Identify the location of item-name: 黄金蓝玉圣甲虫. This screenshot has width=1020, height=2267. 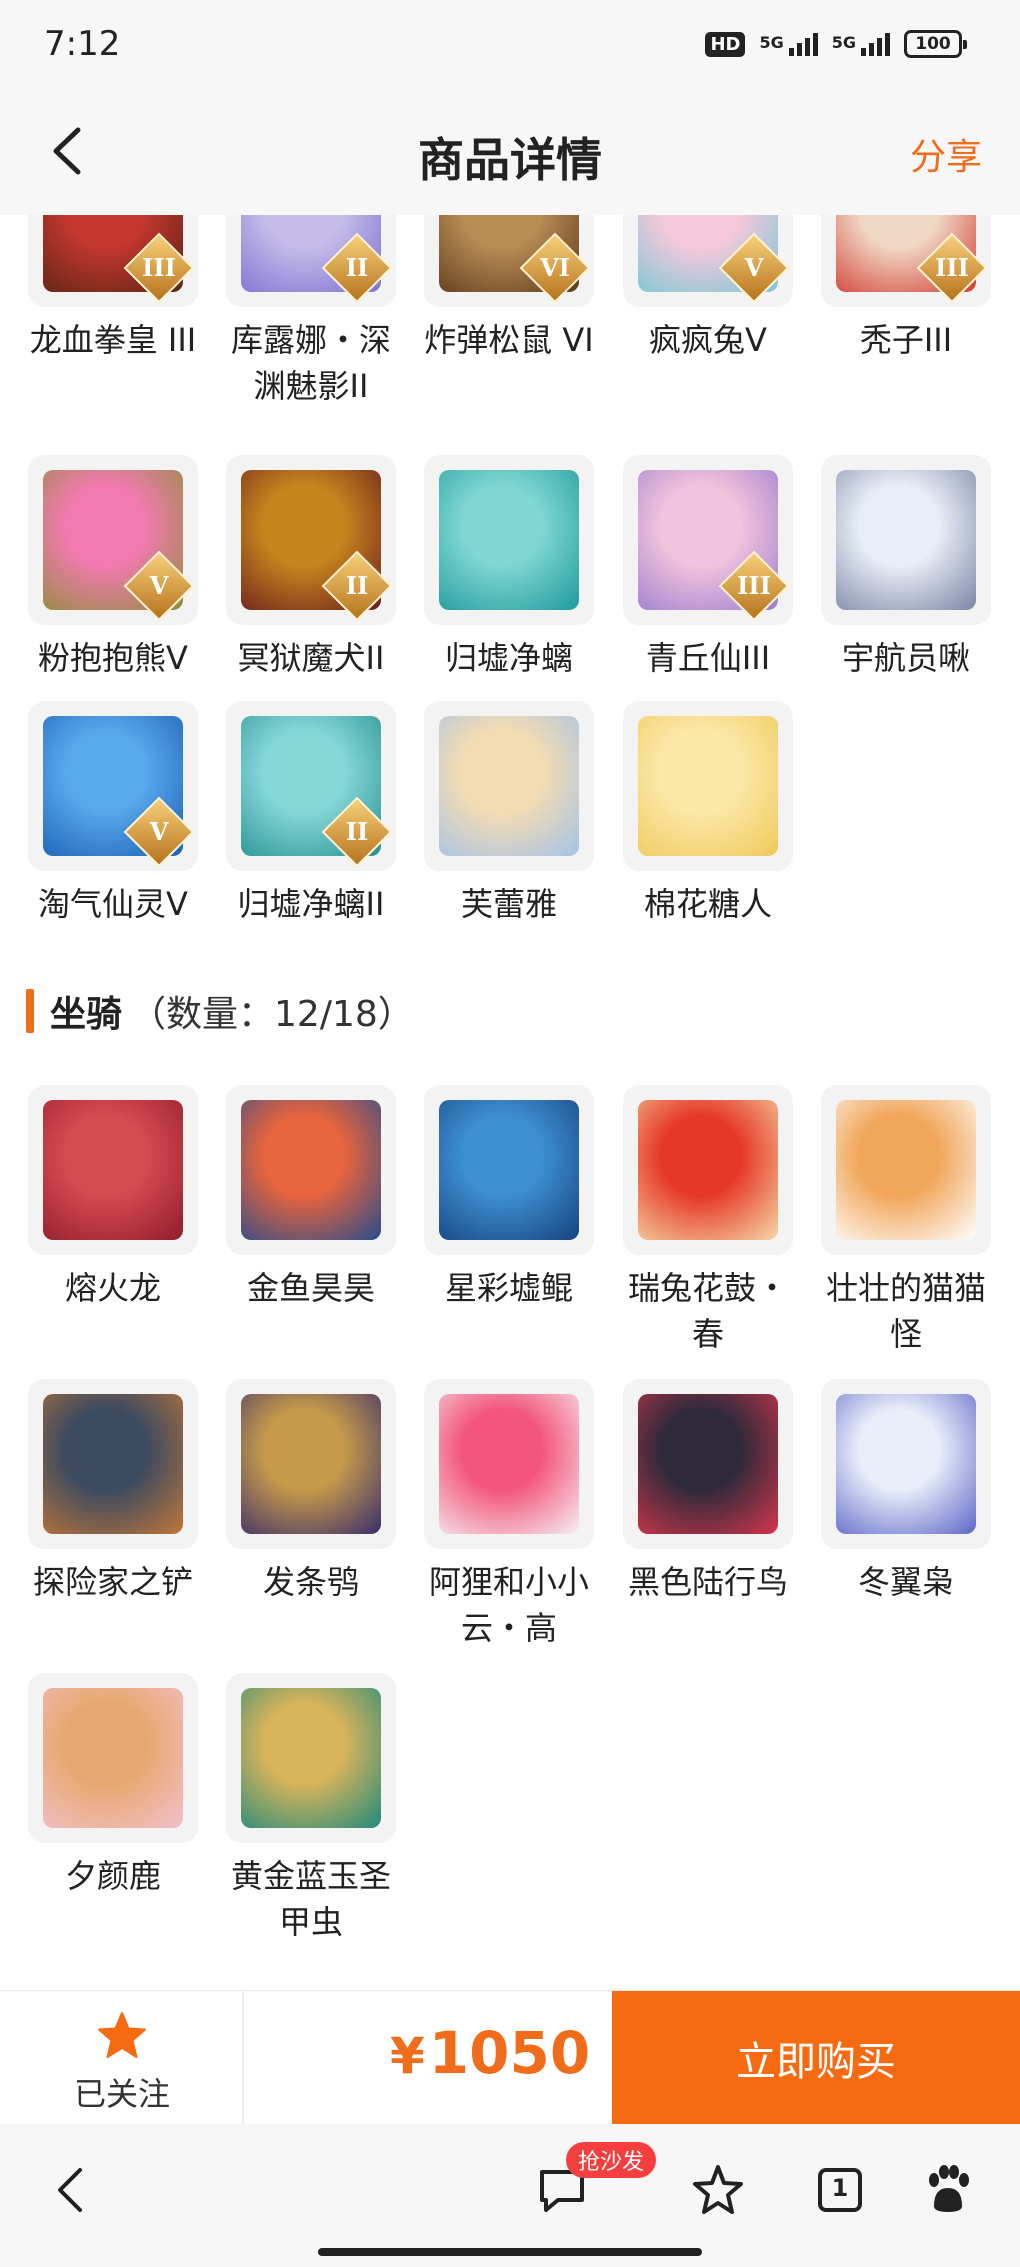
(310, 1899).